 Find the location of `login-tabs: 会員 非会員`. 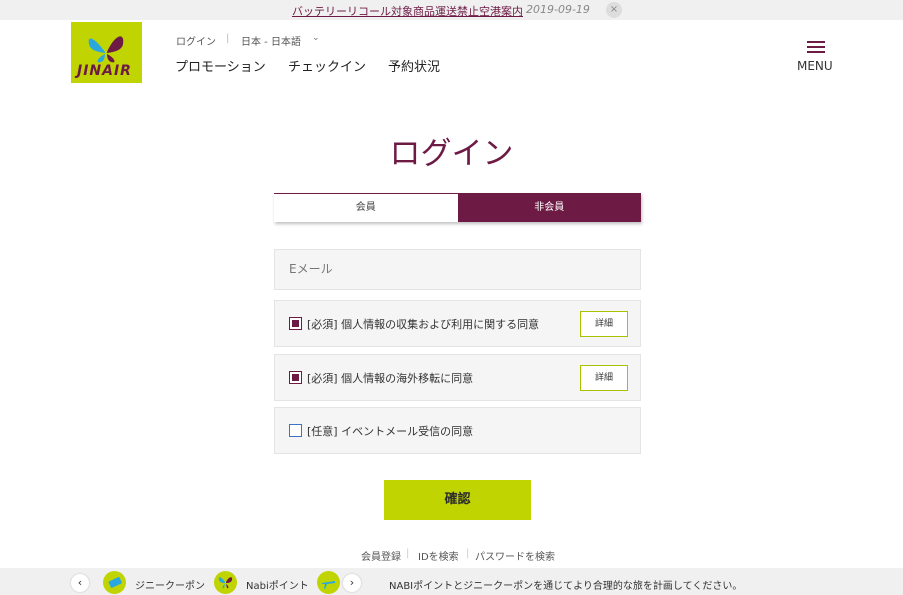

login-tabs: 会員 非会員 is located at coordinates (457, 207).